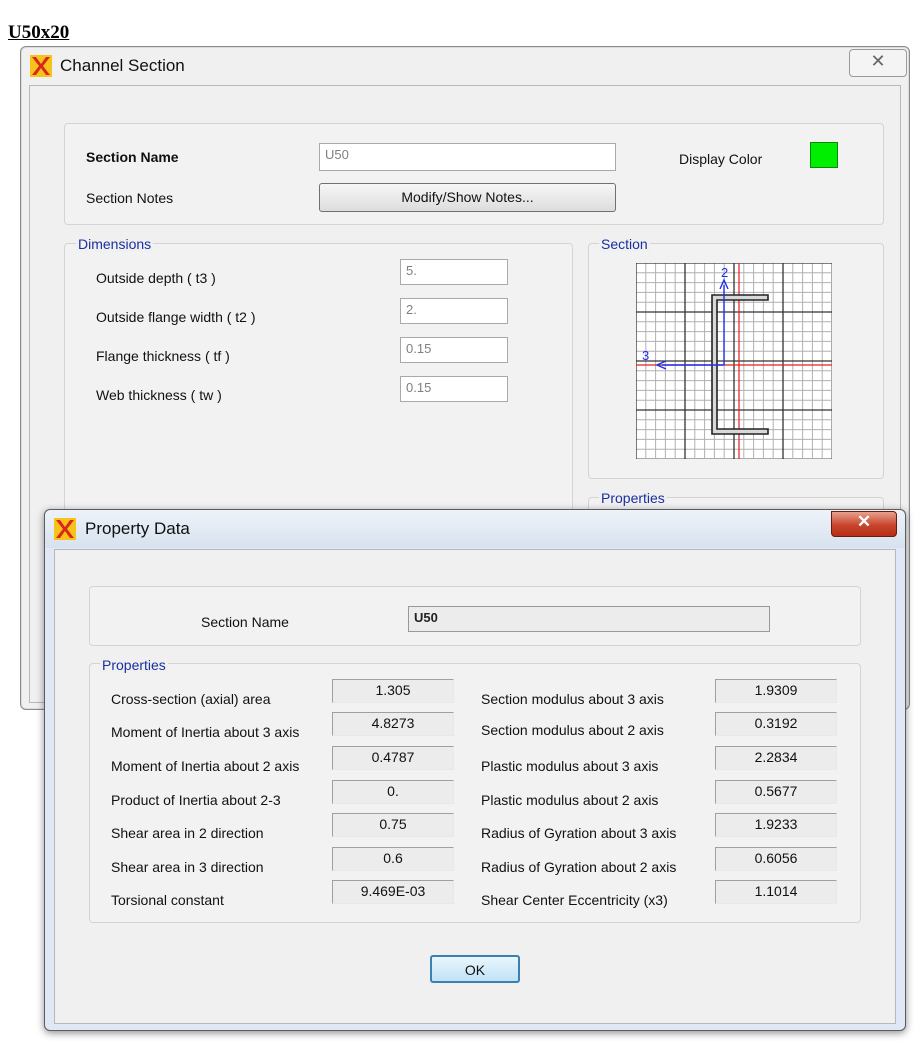  What do you see at coordinates (393, 724) in the screenshot?
I see `property-value: 4.8273` at bounding box center [393, 724].